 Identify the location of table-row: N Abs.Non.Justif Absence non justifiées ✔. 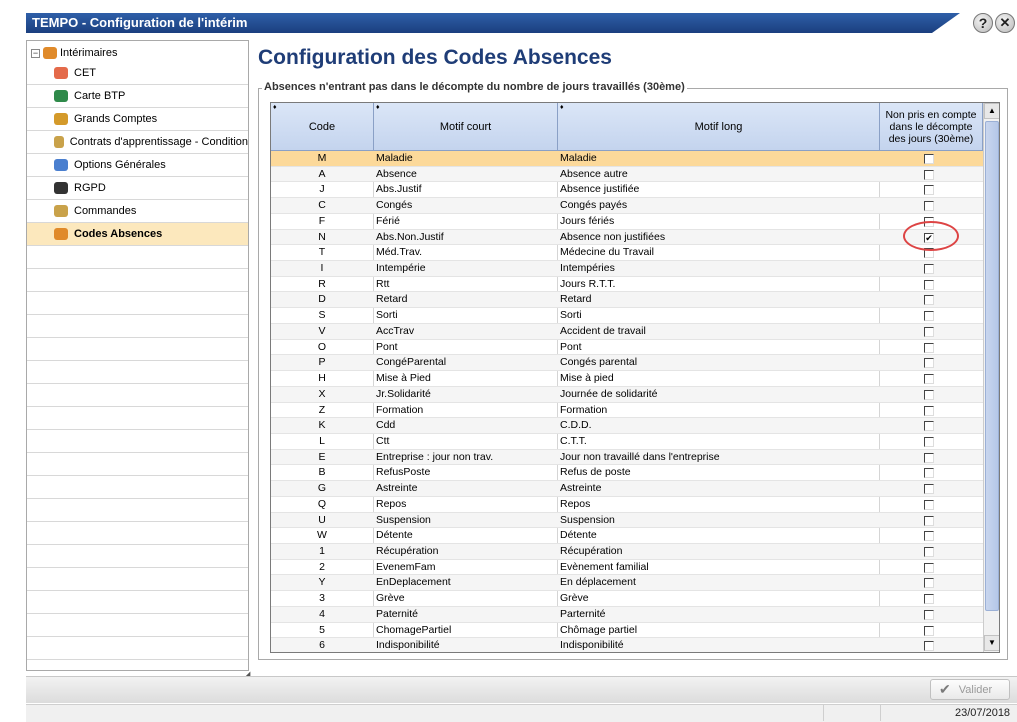
(627, 237).